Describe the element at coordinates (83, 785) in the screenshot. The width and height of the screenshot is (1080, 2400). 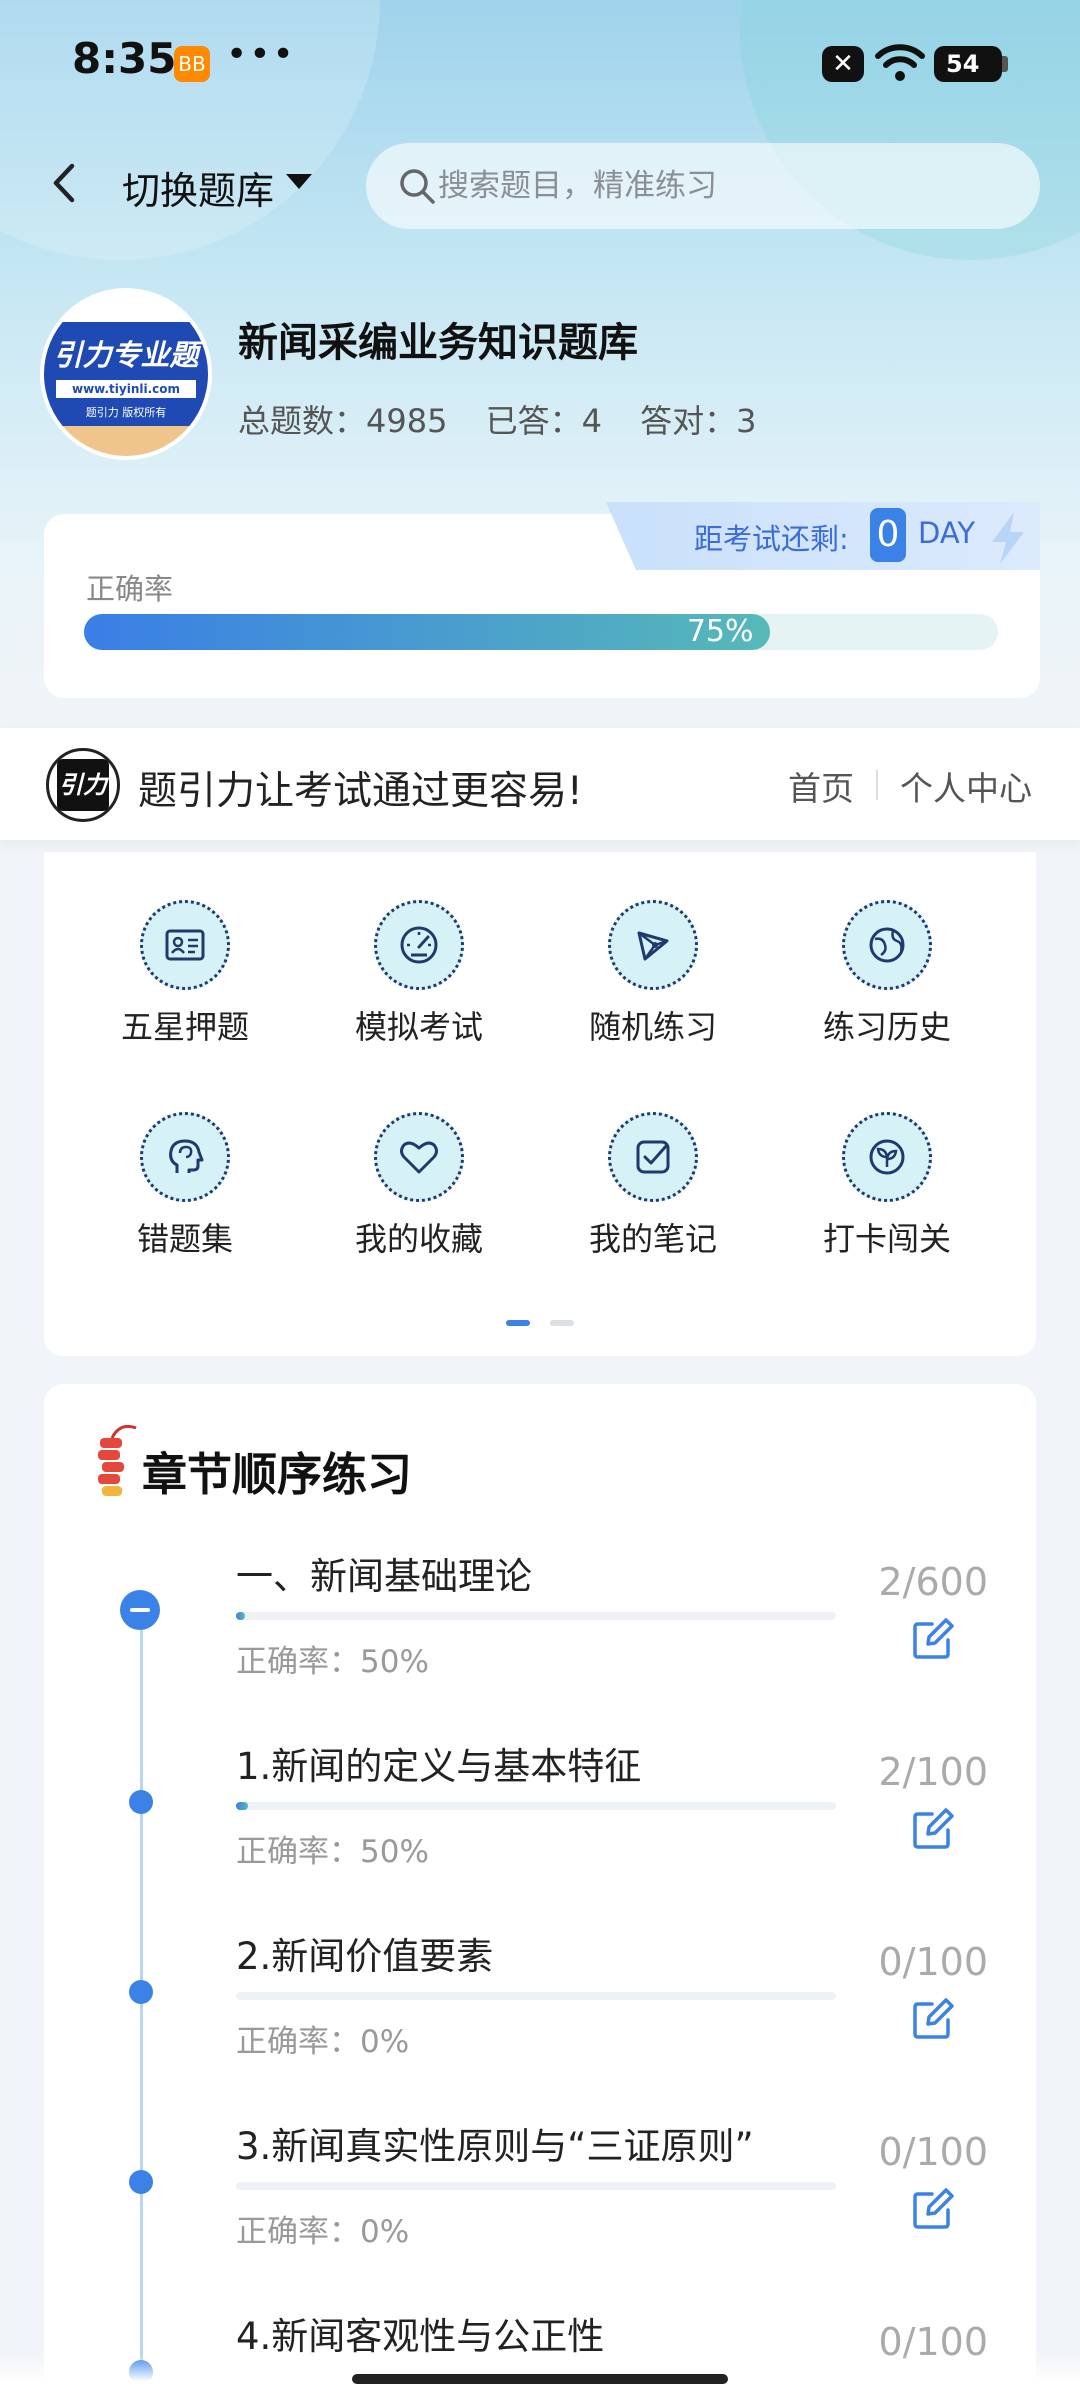
I see `brand-logo-icon: 引力` at that location.